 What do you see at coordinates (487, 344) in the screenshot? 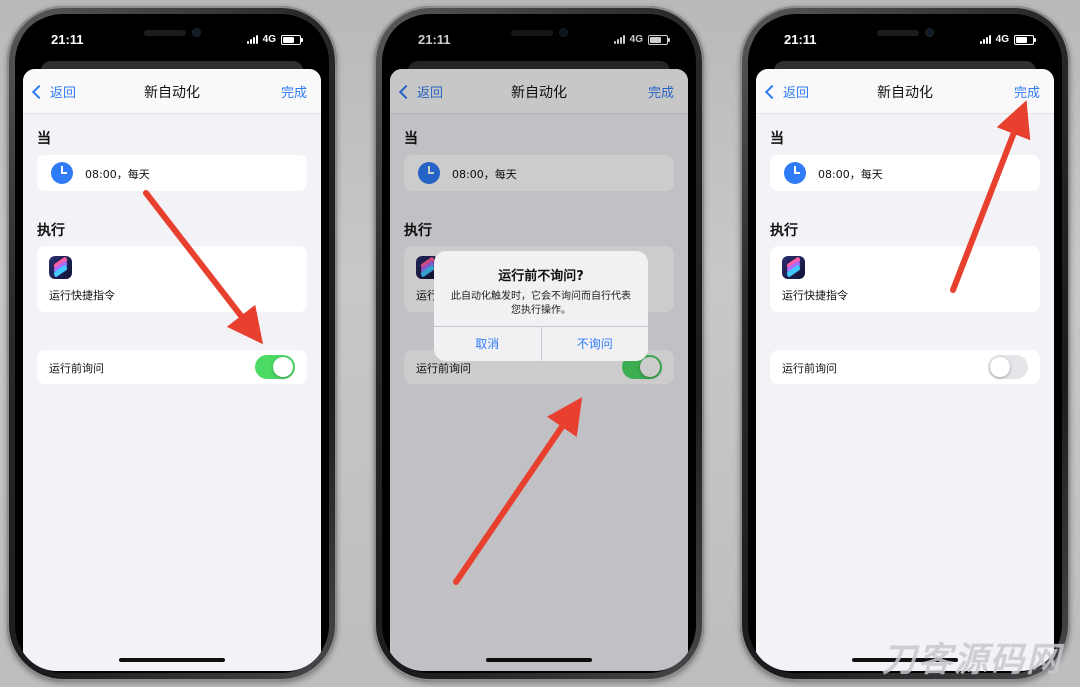
I see `cancel-button: 取消` at bounding box center [487, 344].